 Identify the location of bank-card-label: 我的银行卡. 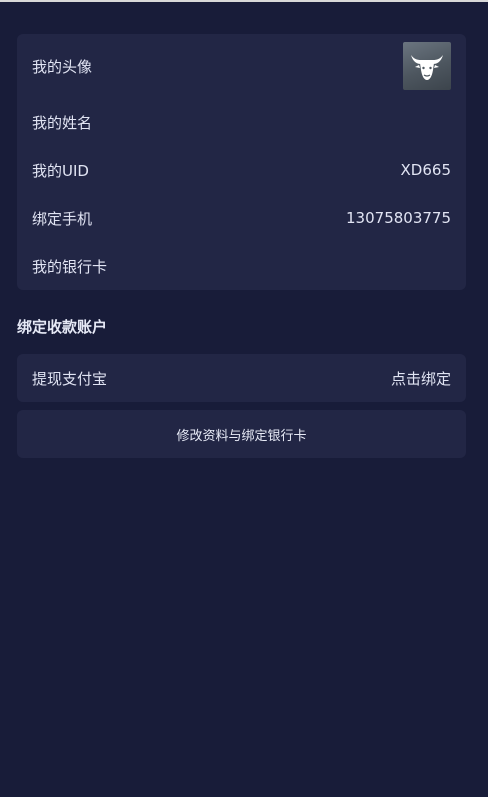
(70, 266).